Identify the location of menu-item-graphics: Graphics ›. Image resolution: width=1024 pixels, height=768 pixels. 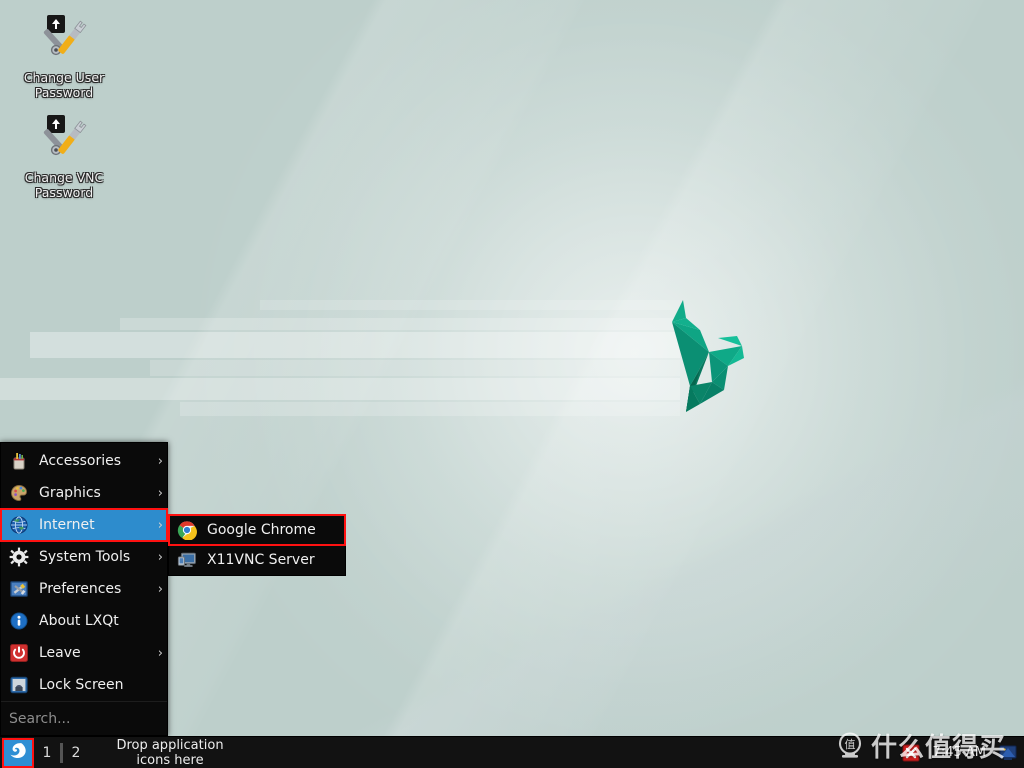
(84, 493).